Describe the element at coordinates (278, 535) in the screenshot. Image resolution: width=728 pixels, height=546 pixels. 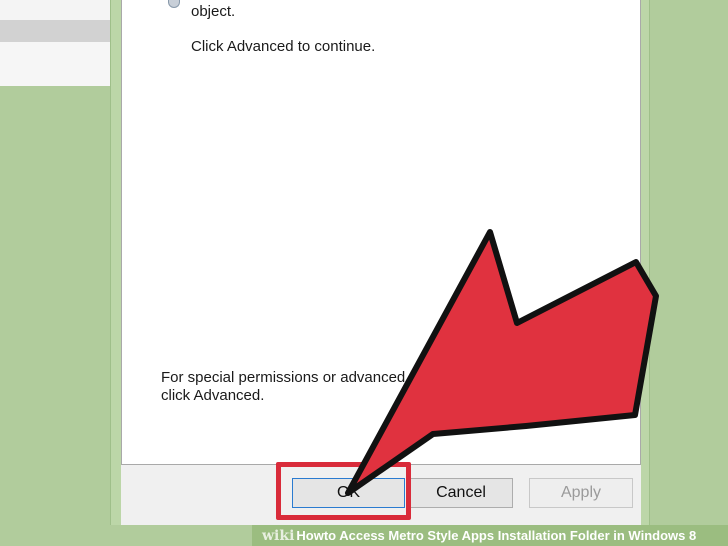
I see `wikihow-logo: wiki` at that location.